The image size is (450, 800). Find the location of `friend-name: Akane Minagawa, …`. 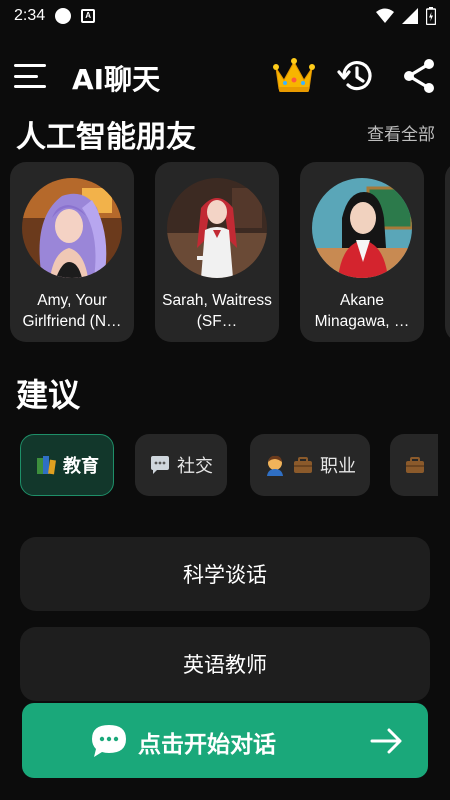

friend-name: Akane Minagawa, … is located at coordinates (362, 311).